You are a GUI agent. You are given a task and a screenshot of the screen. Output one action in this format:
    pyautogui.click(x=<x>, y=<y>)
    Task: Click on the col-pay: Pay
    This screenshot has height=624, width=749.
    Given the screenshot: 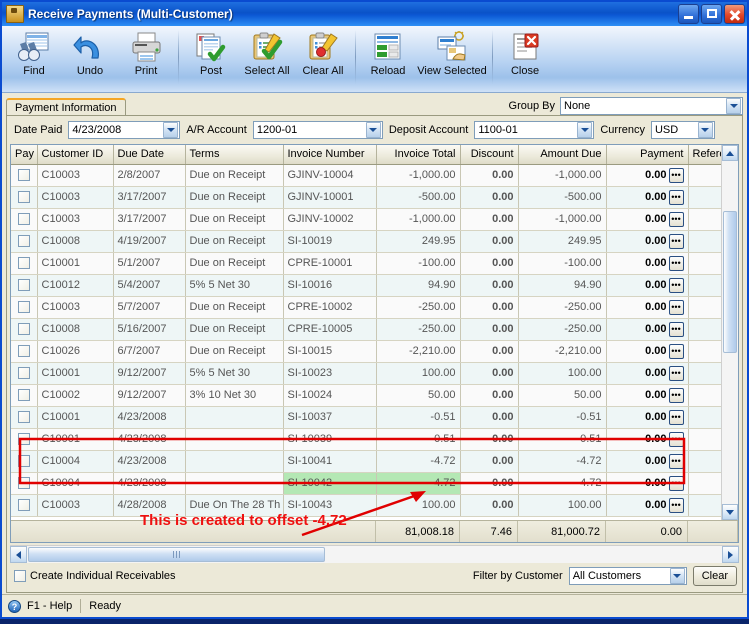 What is the action you would take?
    pyautogui.click(x=24, y=155)
    